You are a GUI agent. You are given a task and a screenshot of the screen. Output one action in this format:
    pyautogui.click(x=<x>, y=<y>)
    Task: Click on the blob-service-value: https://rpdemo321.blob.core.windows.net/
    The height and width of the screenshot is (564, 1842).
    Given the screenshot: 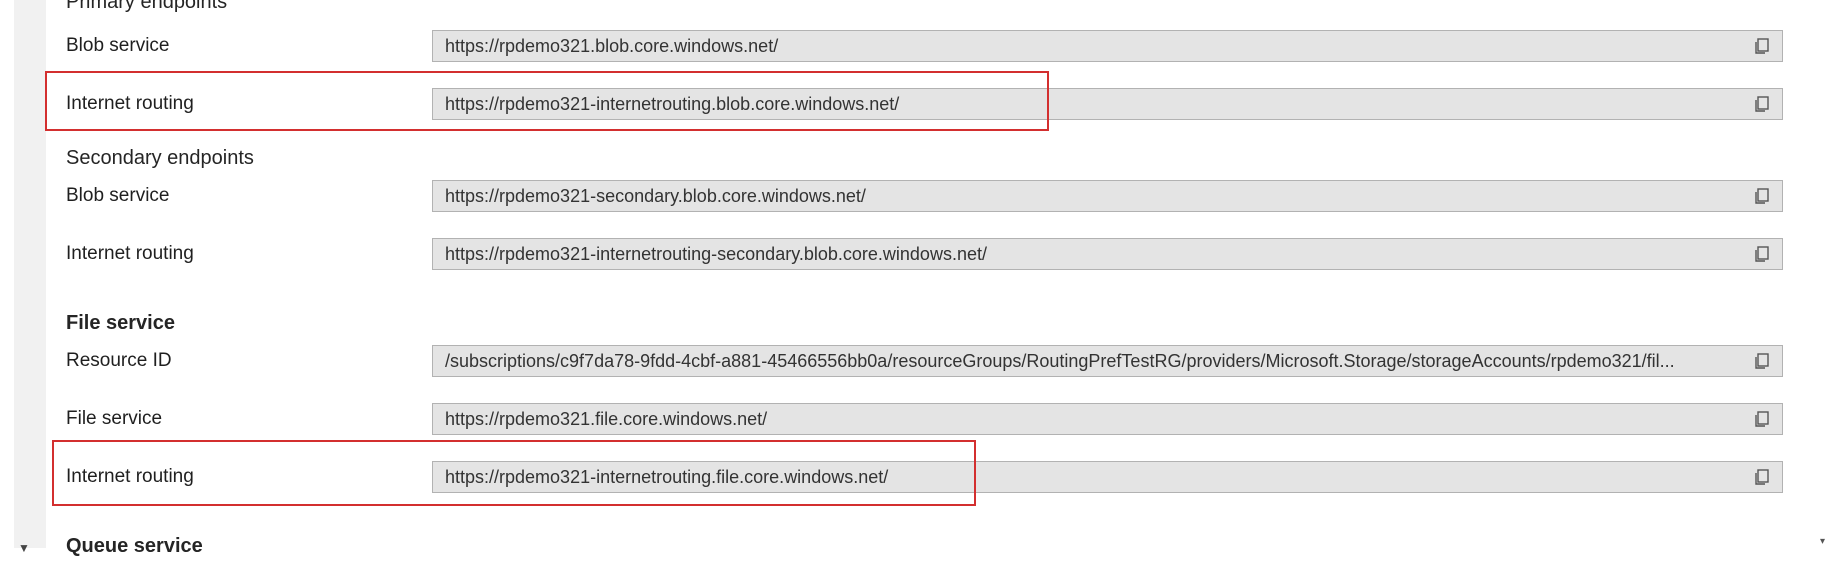 What is the action you would take?
    pyautogui.click(x=612, y=45)
    